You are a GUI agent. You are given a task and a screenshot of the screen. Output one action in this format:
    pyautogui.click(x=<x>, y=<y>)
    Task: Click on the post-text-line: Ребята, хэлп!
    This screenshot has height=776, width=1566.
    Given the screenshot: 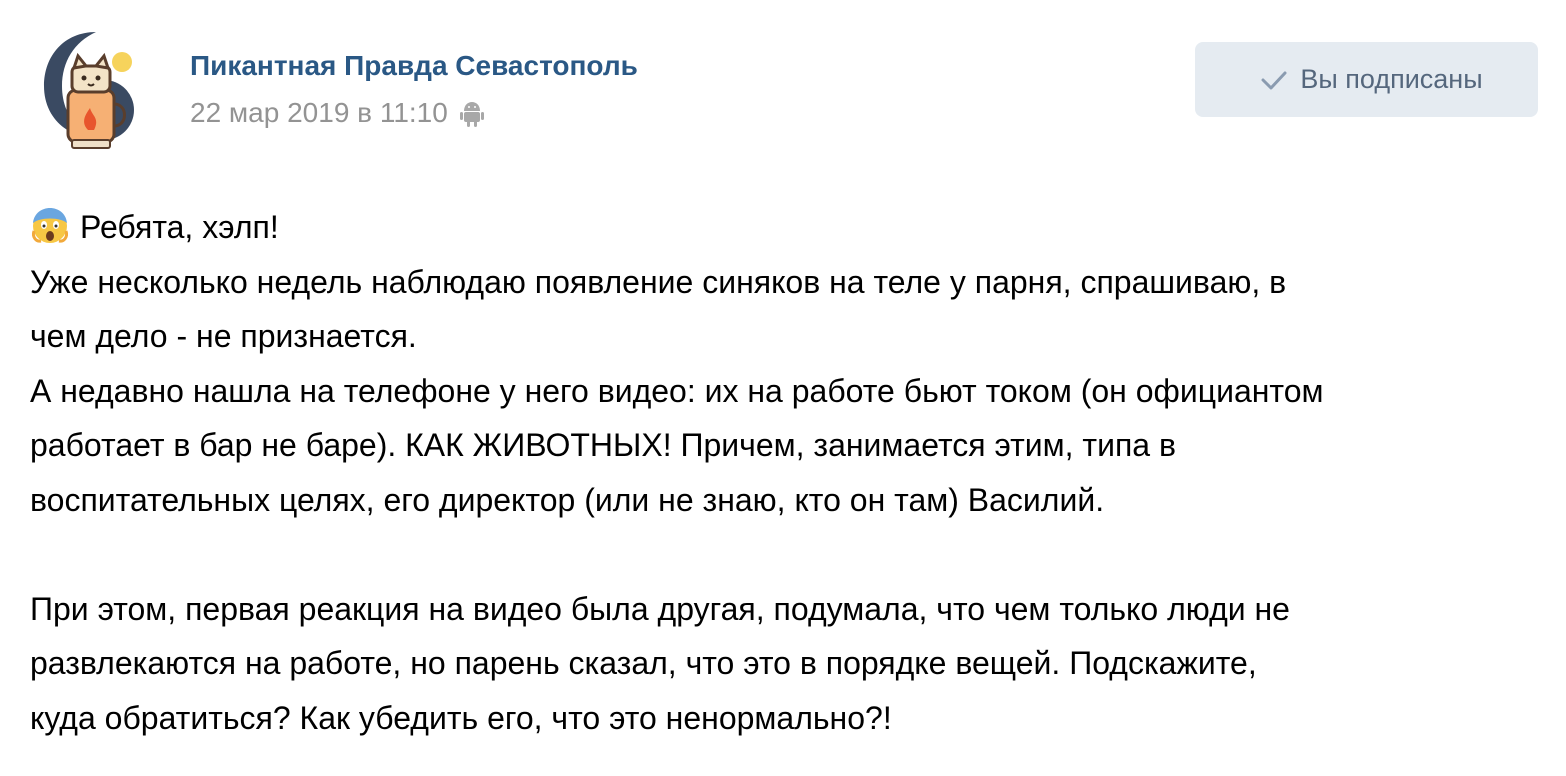 What is the action you would take?
    pyautogui.click(x=790, y=227)
    